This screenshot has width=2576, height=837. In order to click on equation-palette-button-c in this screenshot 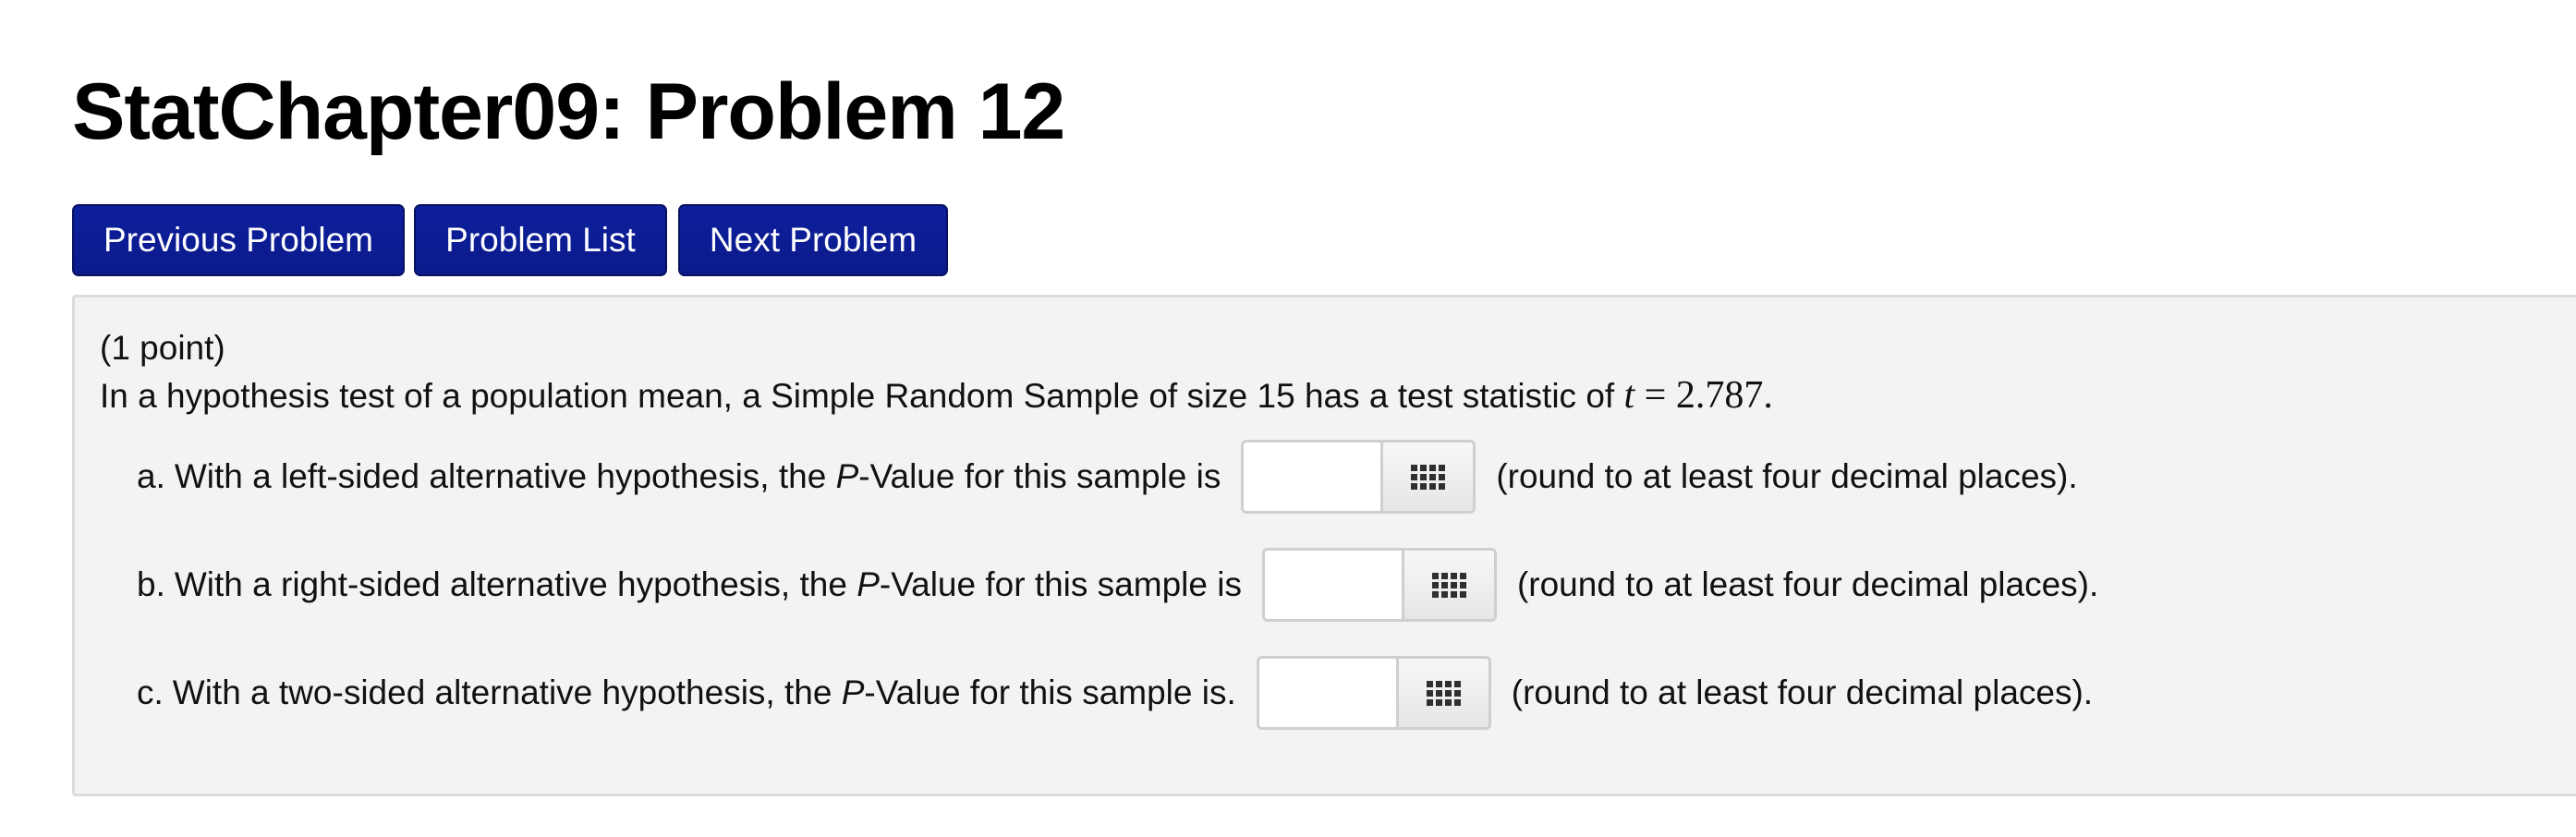, I will do `click(1441, 693)`.